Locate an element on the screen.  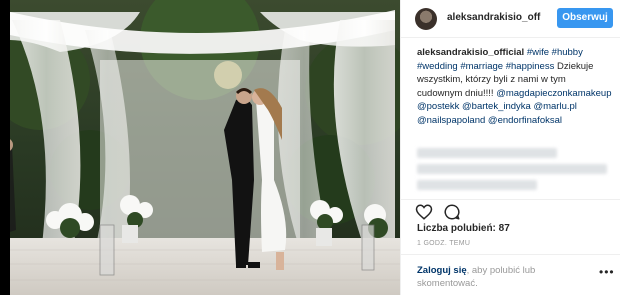
caption-link: @magdapieczonkamakeup is located at coordinates (553, 93).